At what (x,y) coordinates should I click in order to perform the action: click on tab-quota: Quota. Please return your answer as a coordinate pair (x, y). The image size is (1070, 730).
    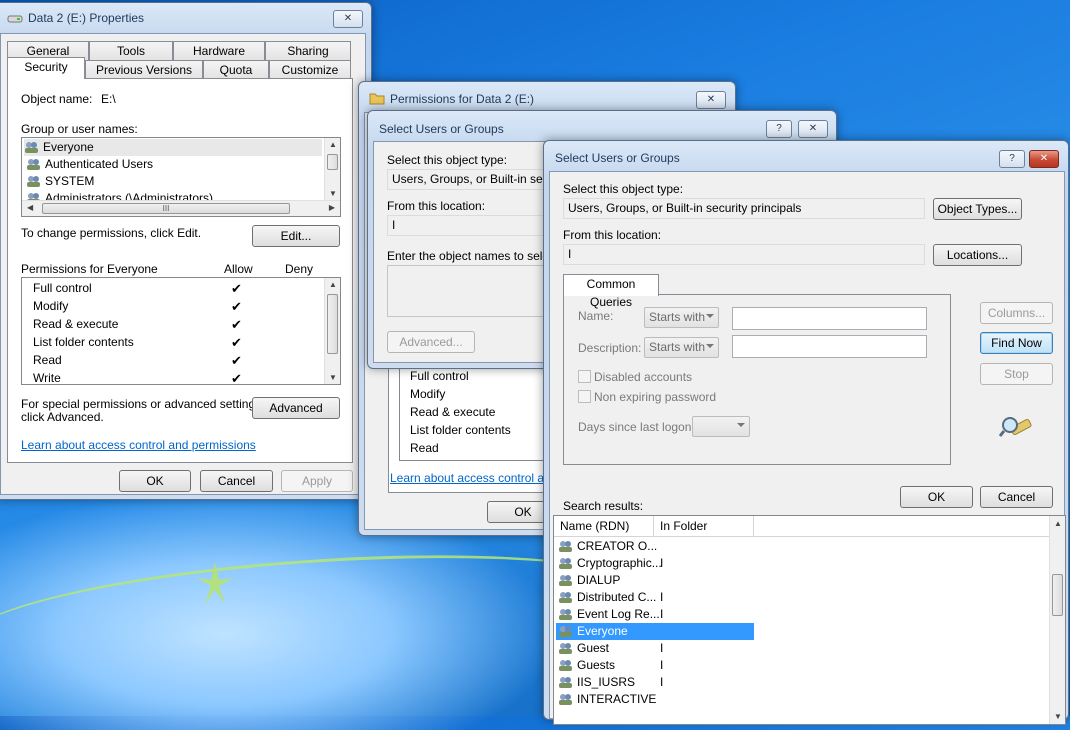
    Looking at the image, I should click on (236, 69).